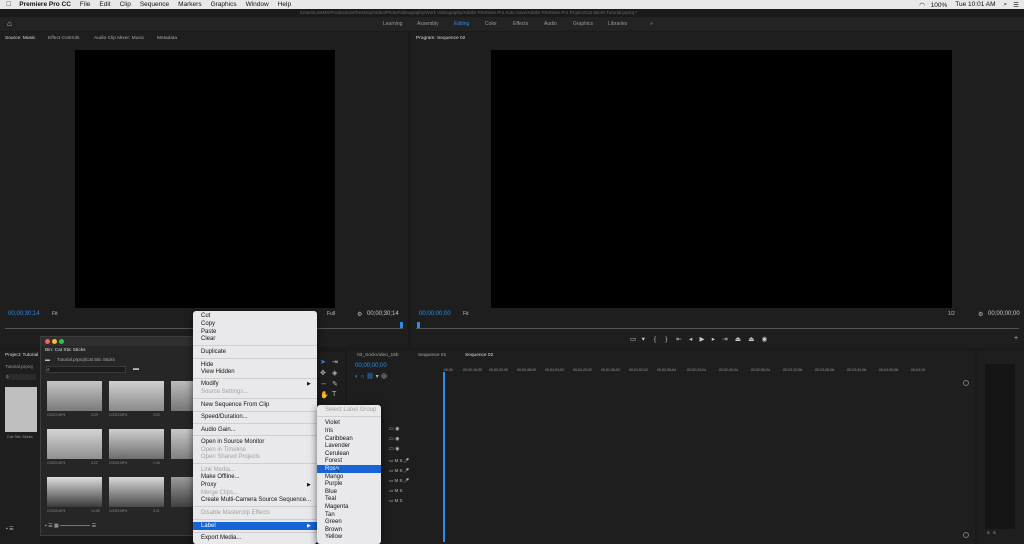 The height and width of the screenshot is (544, 1024). I want to click on lift-icon: ⏏, so click(738, 339).